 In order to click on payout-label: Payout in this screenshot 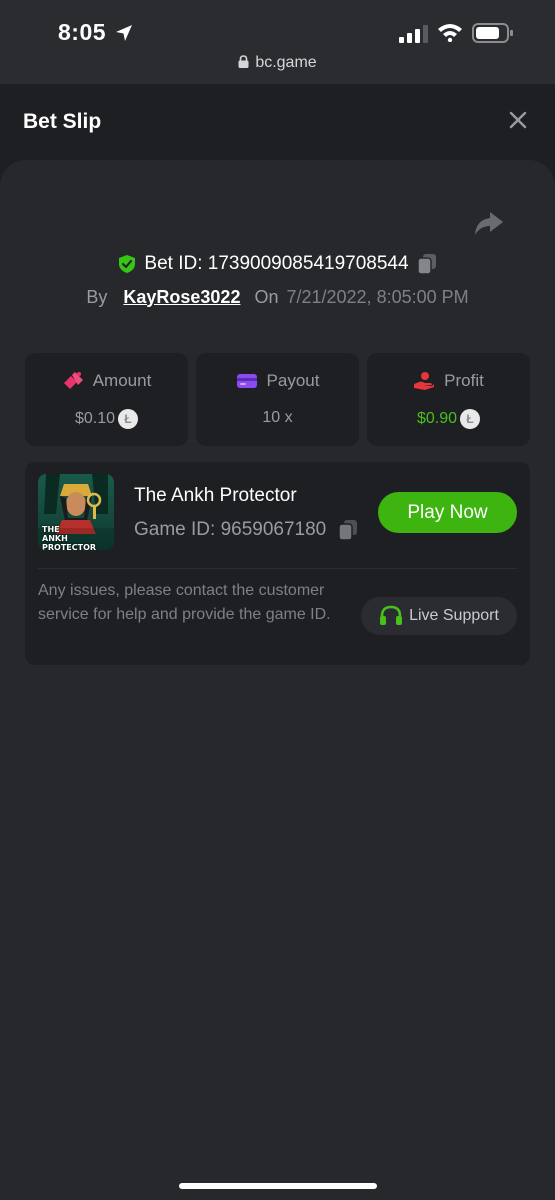, I will do `click(293, 380)`.